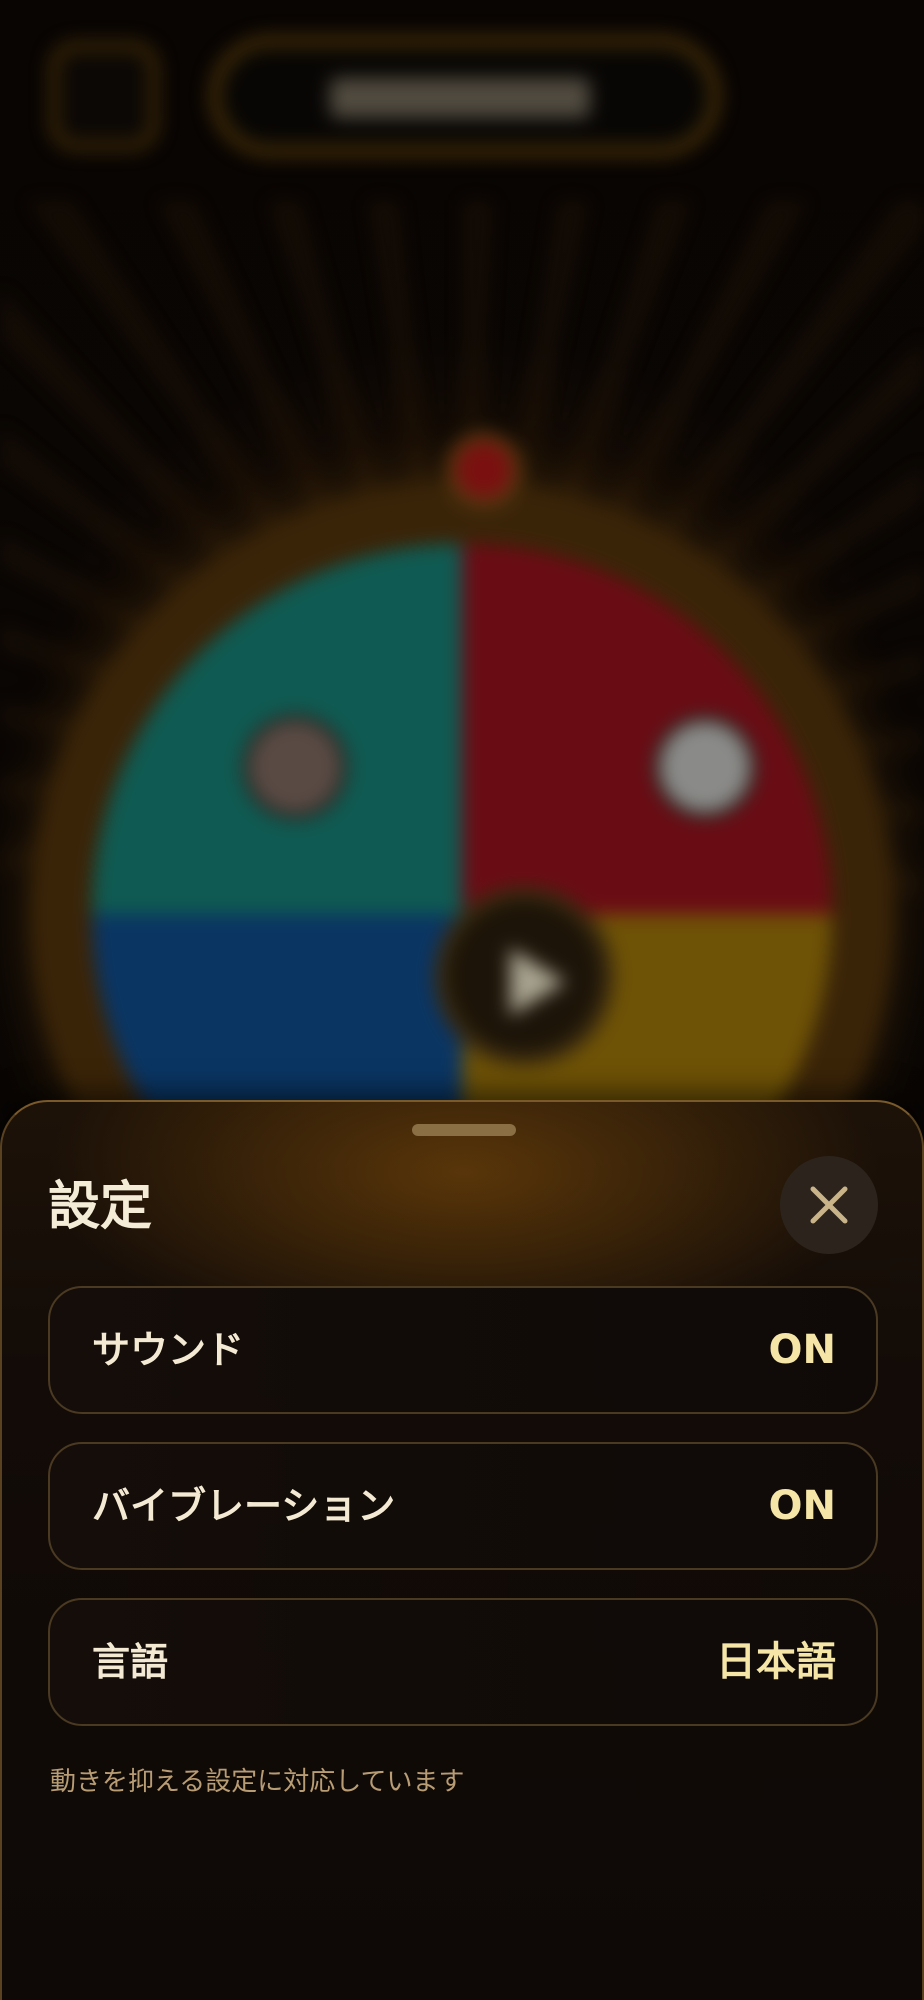 The width and height of the screenshot is (924, 2000). Describe the element at coordinates (464, 1130) in the screenshot. I see `sheet-drag-handle` at that location.